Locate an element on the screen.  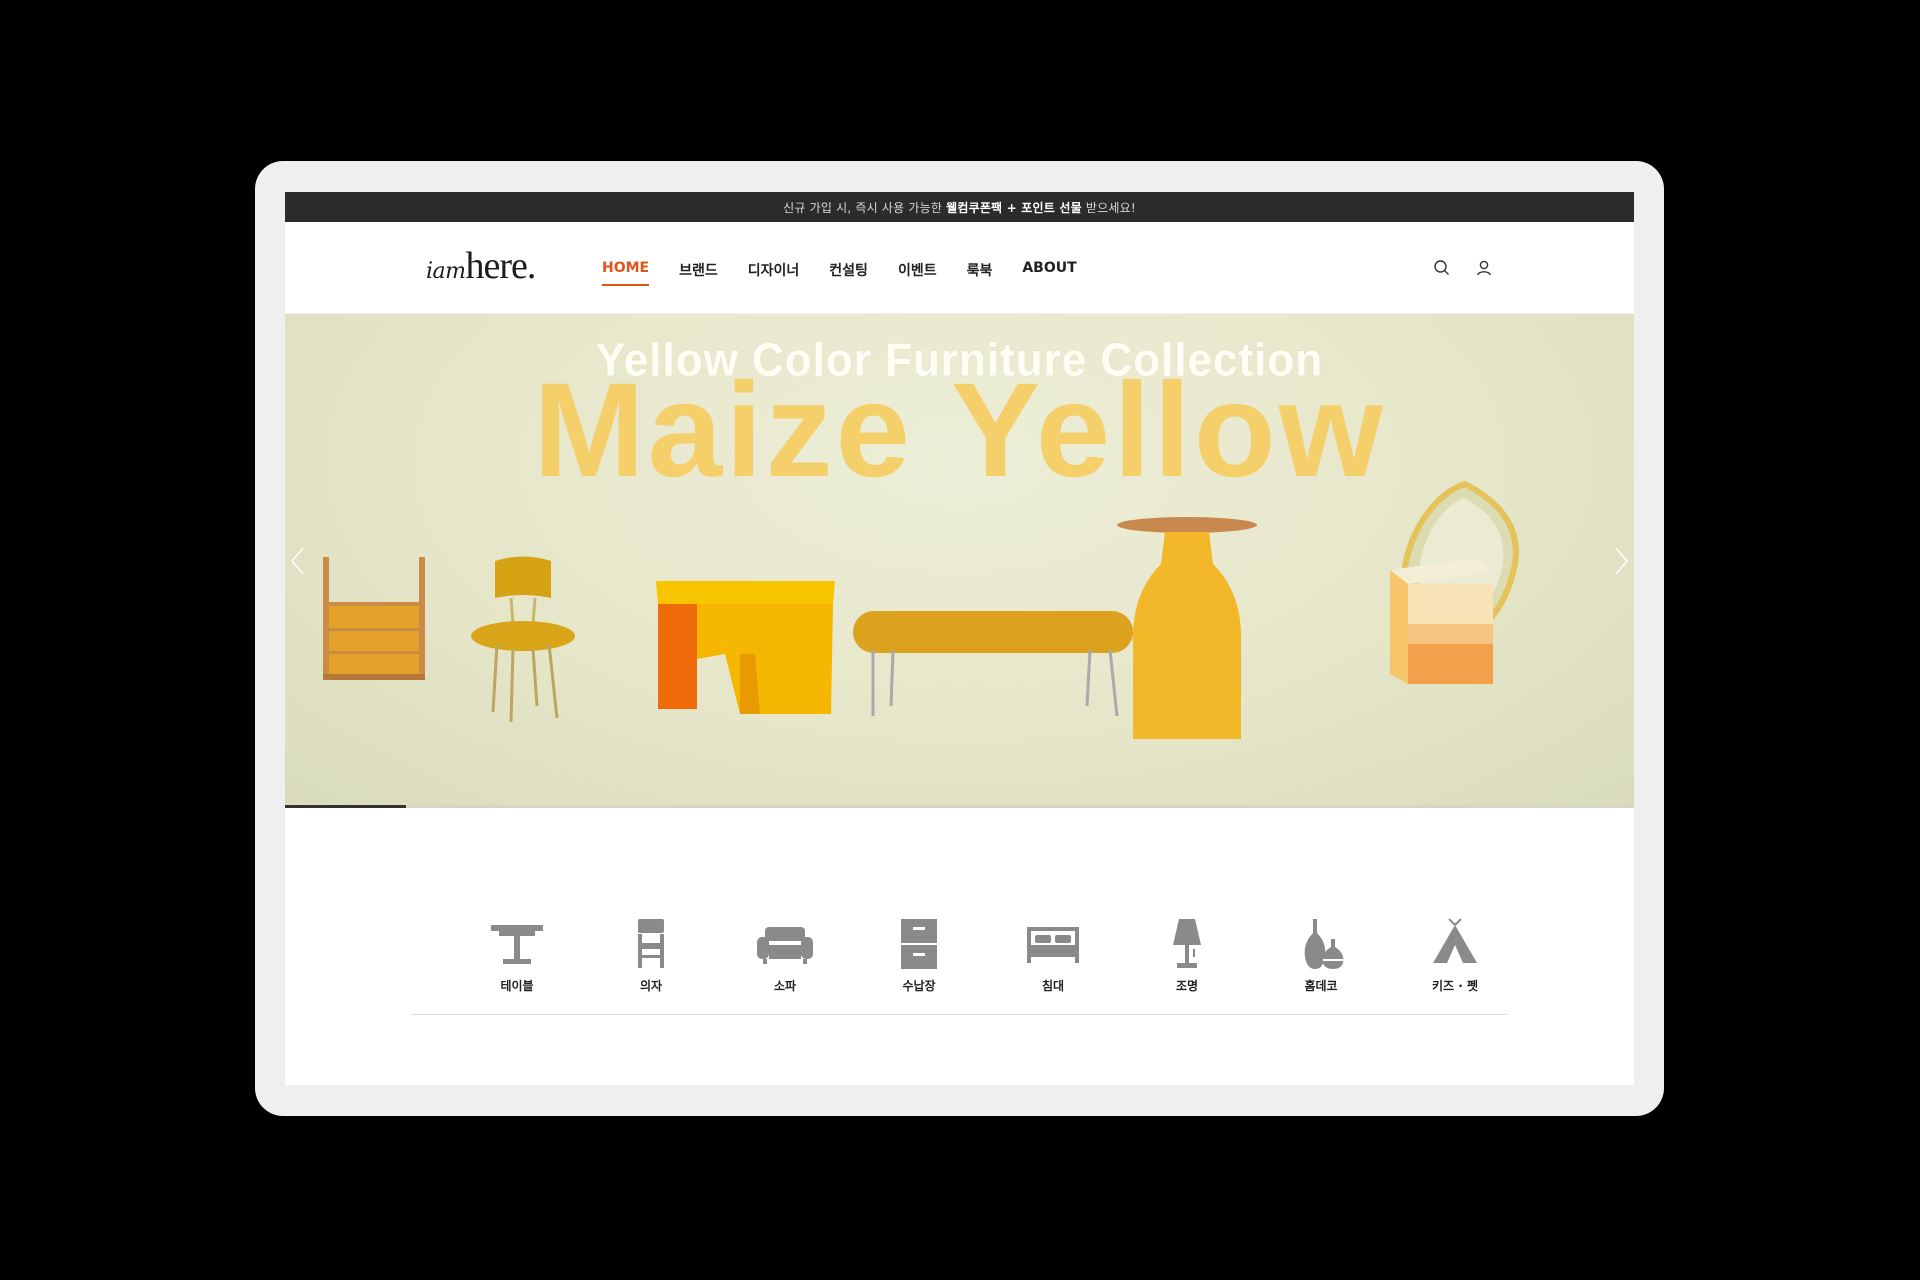
category-list: 테이블 의자 소파 수납장 침대 조명 홈데코 키즈 · 펫 is located at coordinates (986, 955).